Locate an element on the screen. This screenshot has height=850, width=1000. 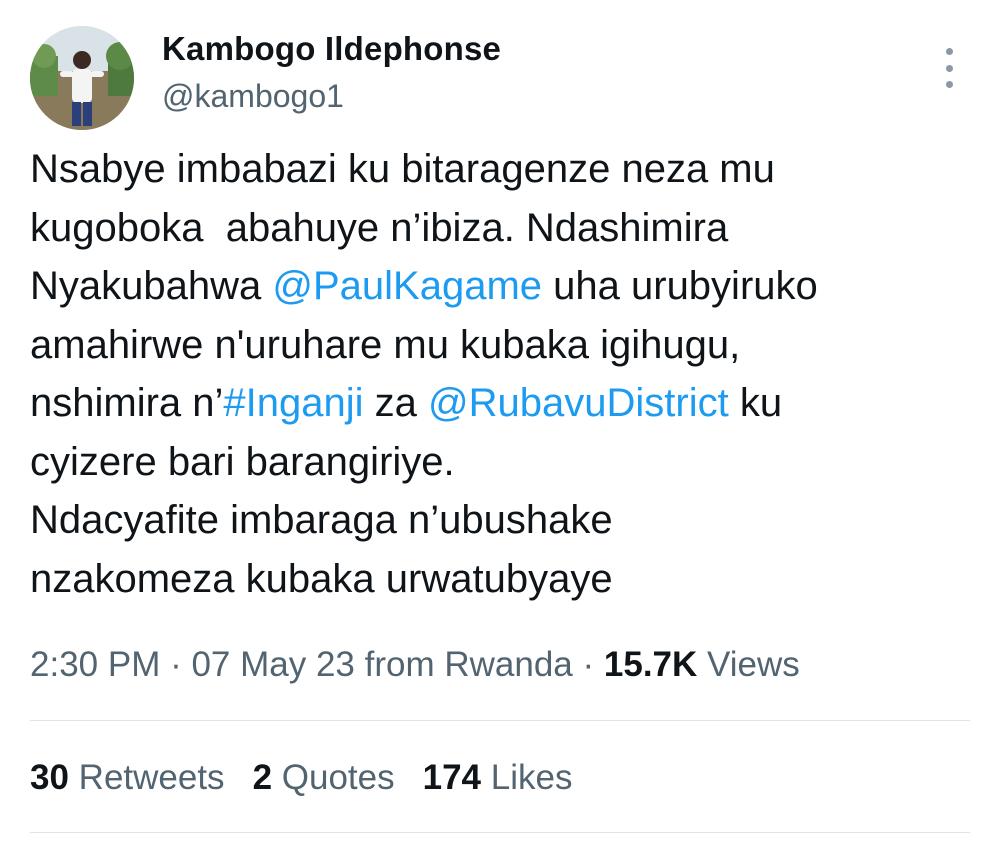
more-vertical-icon is located at coordinates (949, 68).